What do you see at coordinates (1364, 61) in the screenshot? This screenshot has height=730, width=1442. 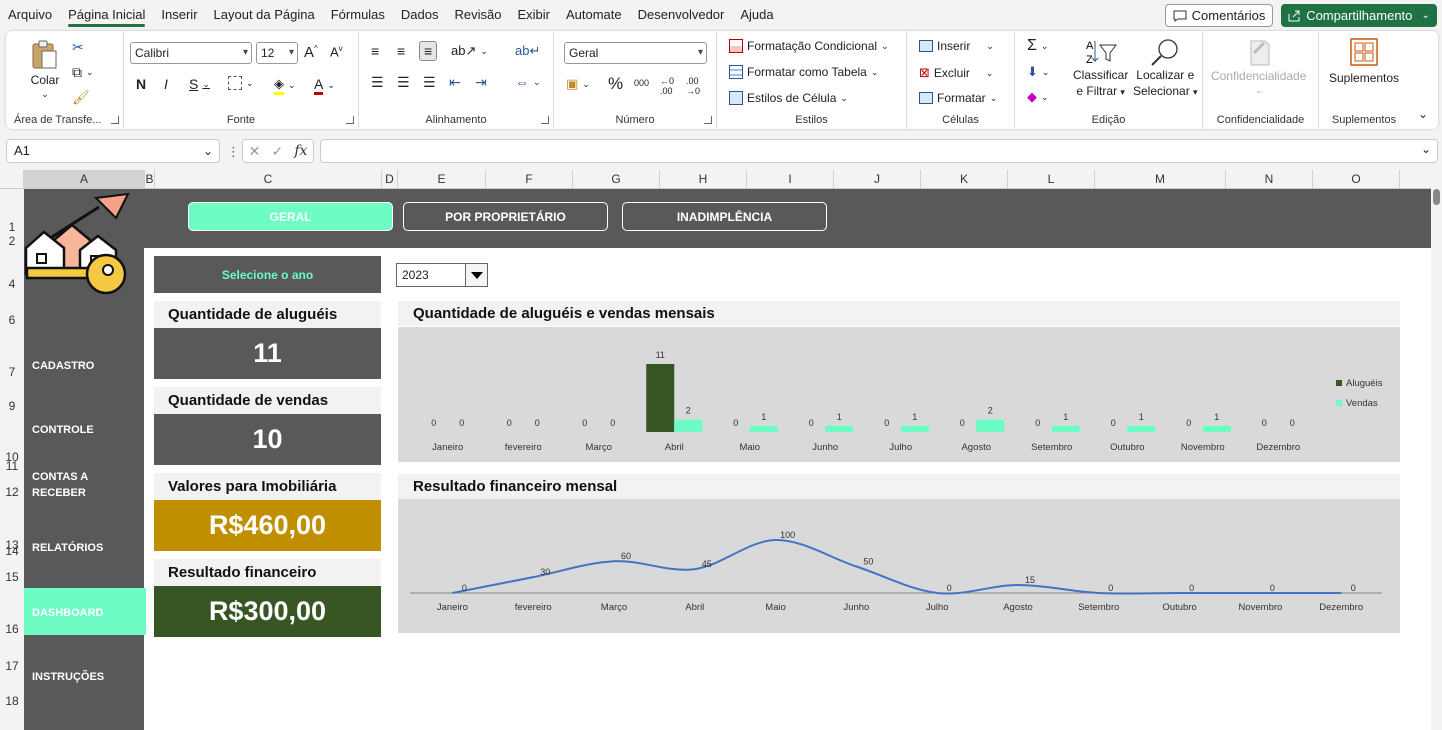 I see `addins-button: Suplementos` at bounding box center [1364, 61].